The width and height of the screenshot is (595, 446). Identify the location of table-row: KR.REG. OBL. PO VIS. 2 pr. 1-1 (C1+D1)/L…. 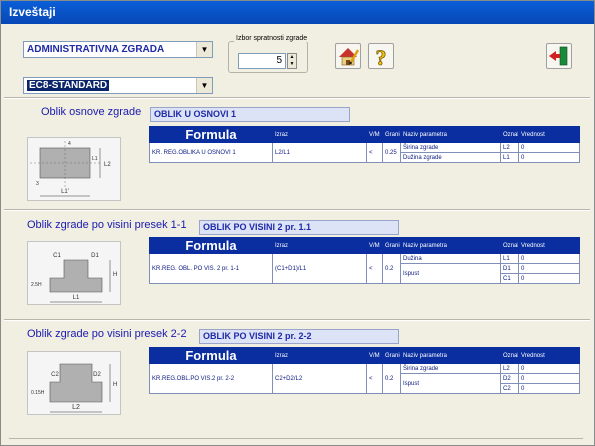
(364, 268).